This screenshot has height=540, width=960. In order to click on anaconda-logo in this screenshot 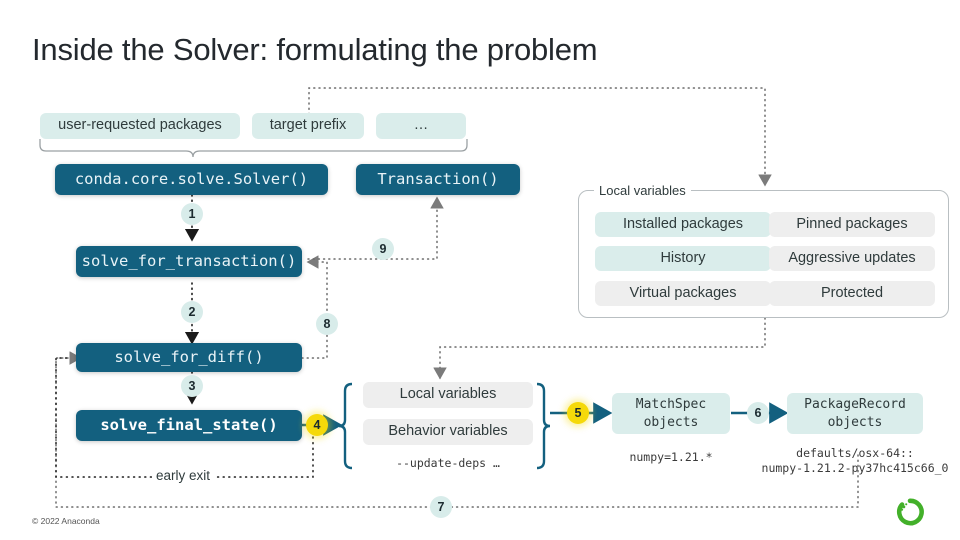, I will do `click(910, 512)`.